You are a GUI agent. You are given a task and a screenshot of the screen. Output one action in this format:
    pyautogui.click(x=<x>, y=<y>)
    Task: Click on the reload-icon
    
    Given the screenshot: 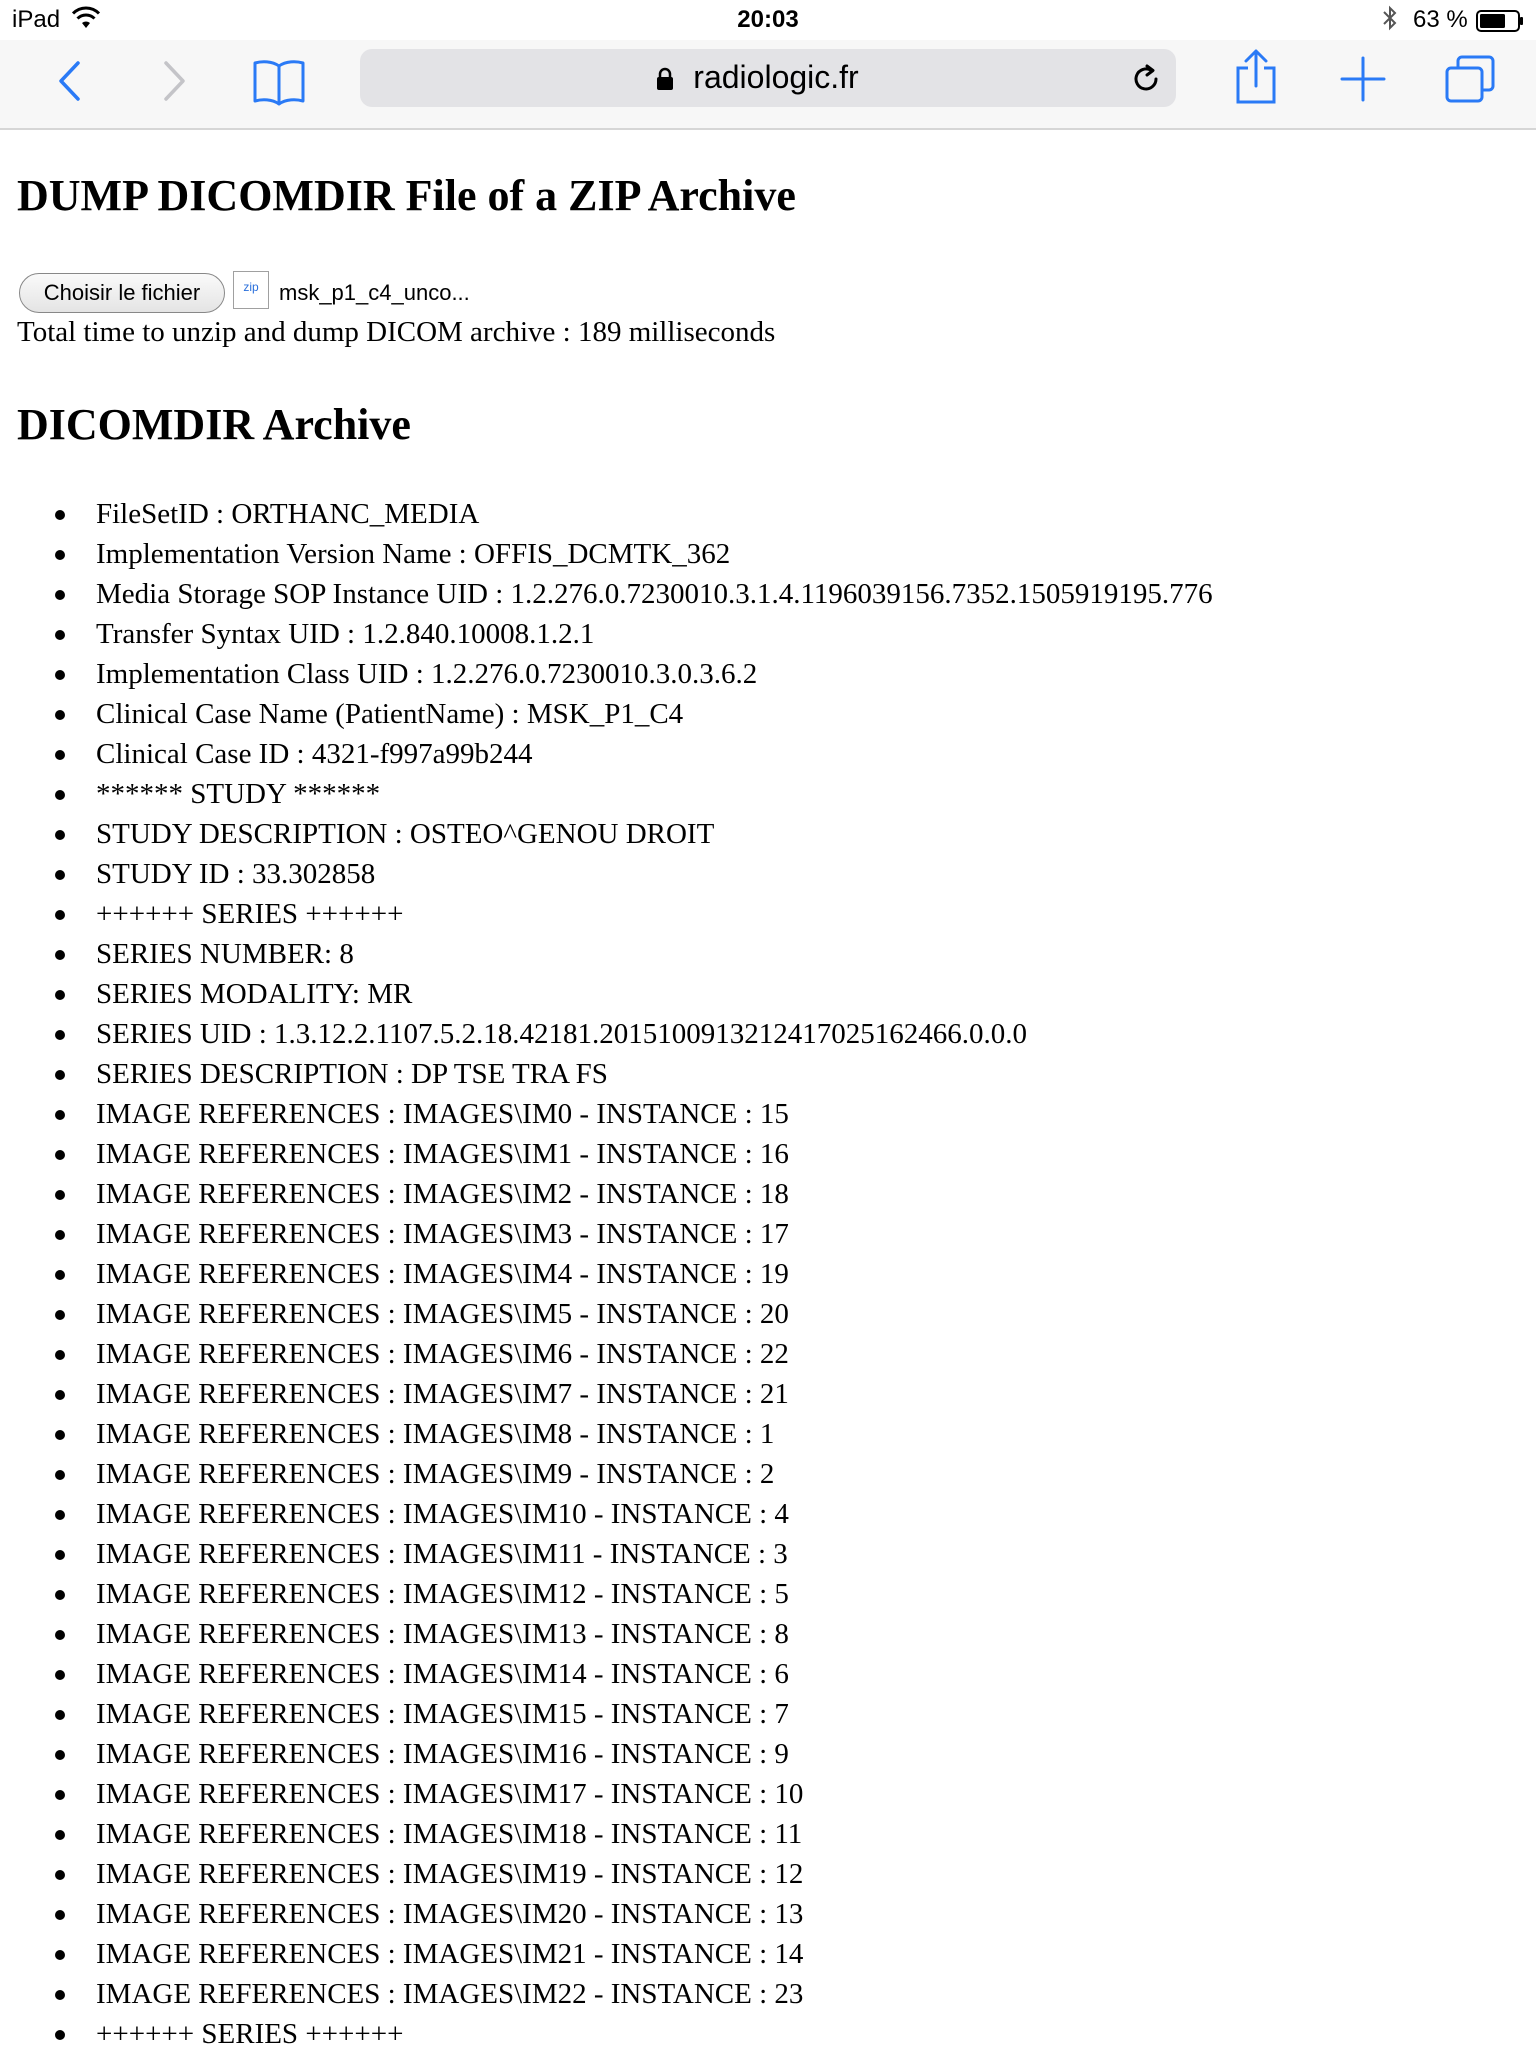 What is the action you would take?
    pyautogui.click(x=1146, y=79)
    